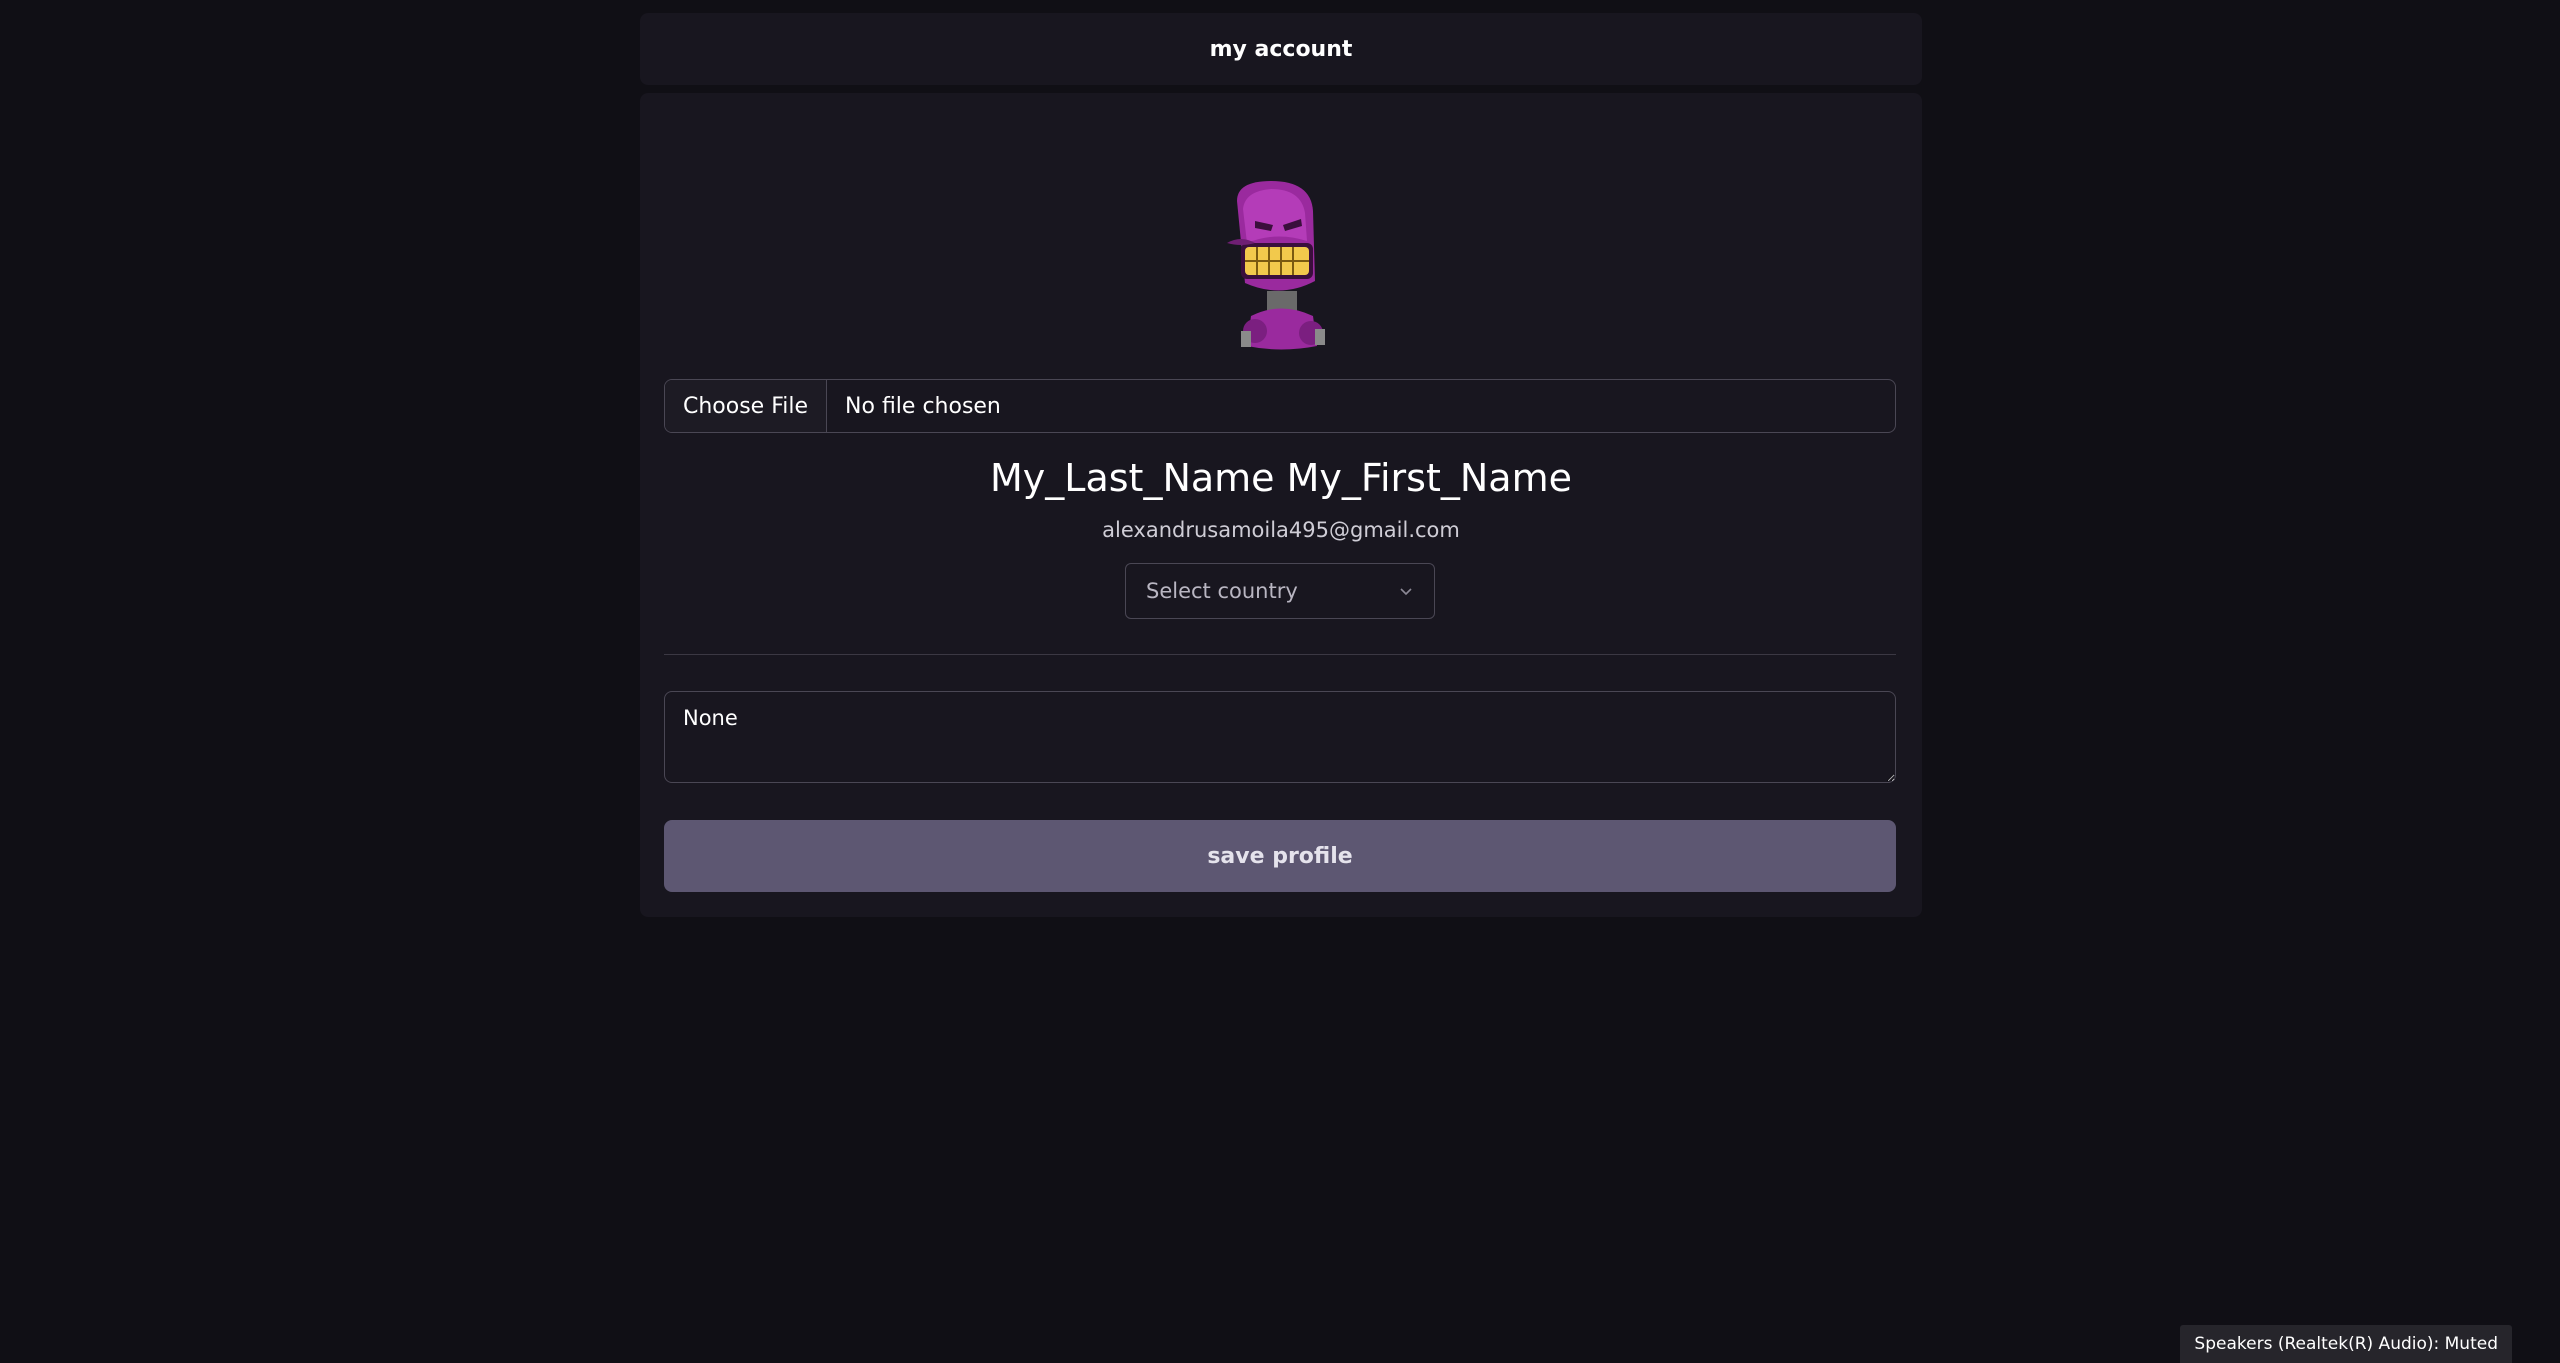 Image resolution: width=2560 pixels, height=1363 pixels. I want to click on avatar-file-input: Choose File No file chosen, so click(1280, 406).